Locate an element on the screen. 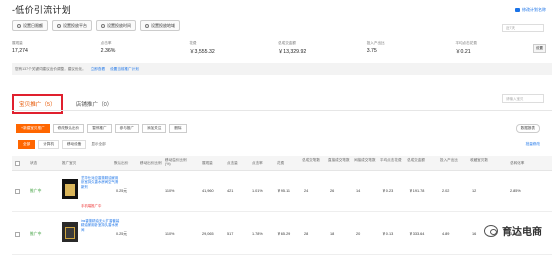  stat-gmv: 总成交金额 ￥13,329.92 is located at coordinates (322, 48).